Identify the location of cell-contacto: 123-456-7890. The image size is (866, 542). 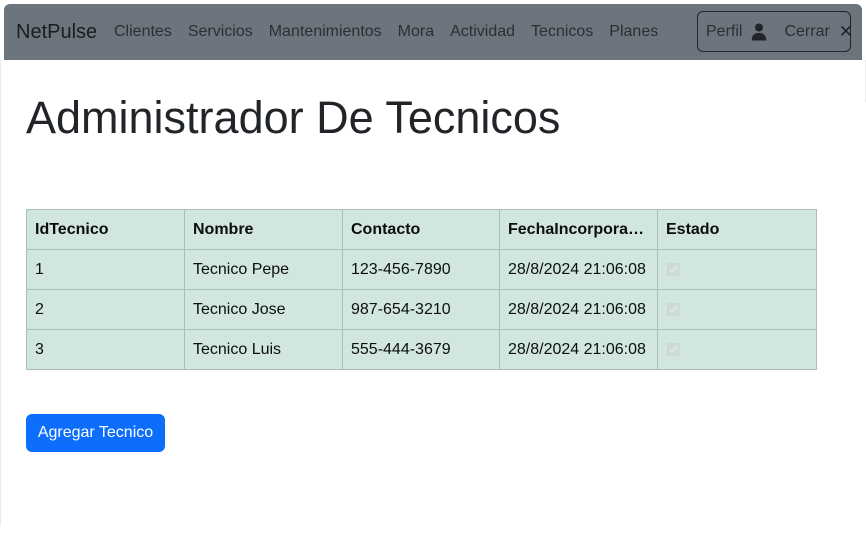
(421, 269).